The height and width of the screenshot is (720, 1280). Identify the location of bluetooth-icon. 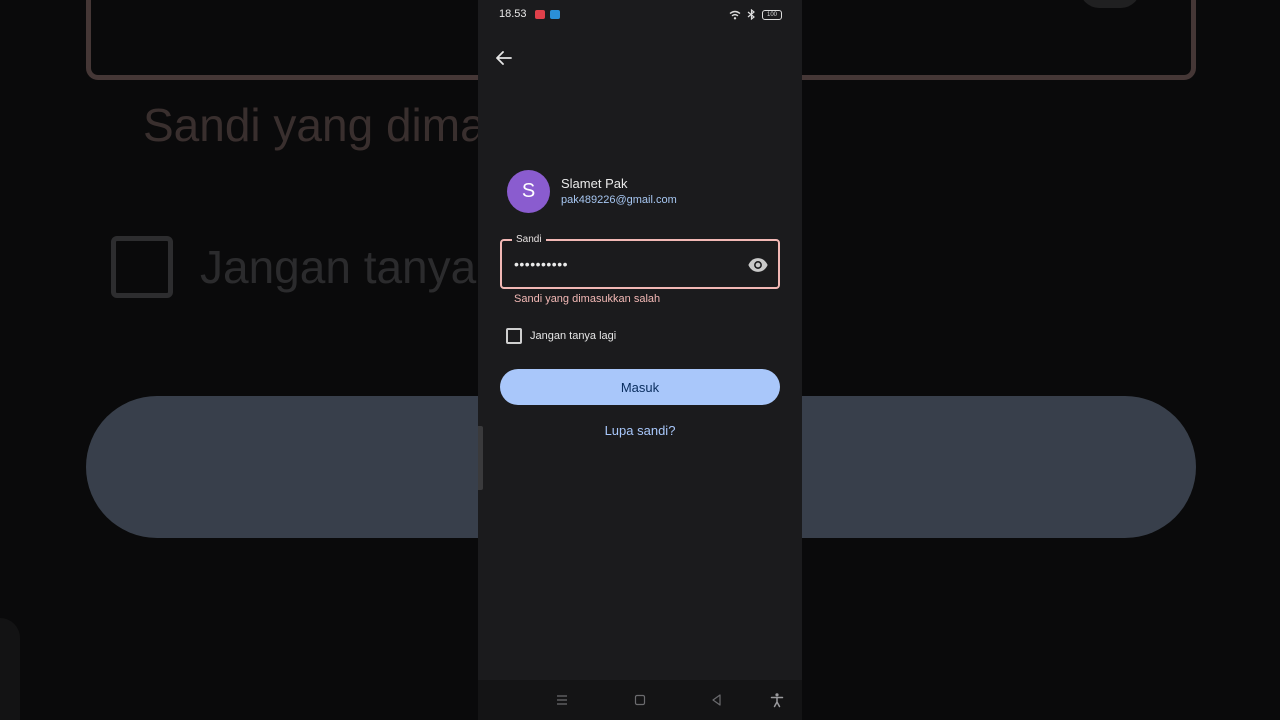
(751, 14).